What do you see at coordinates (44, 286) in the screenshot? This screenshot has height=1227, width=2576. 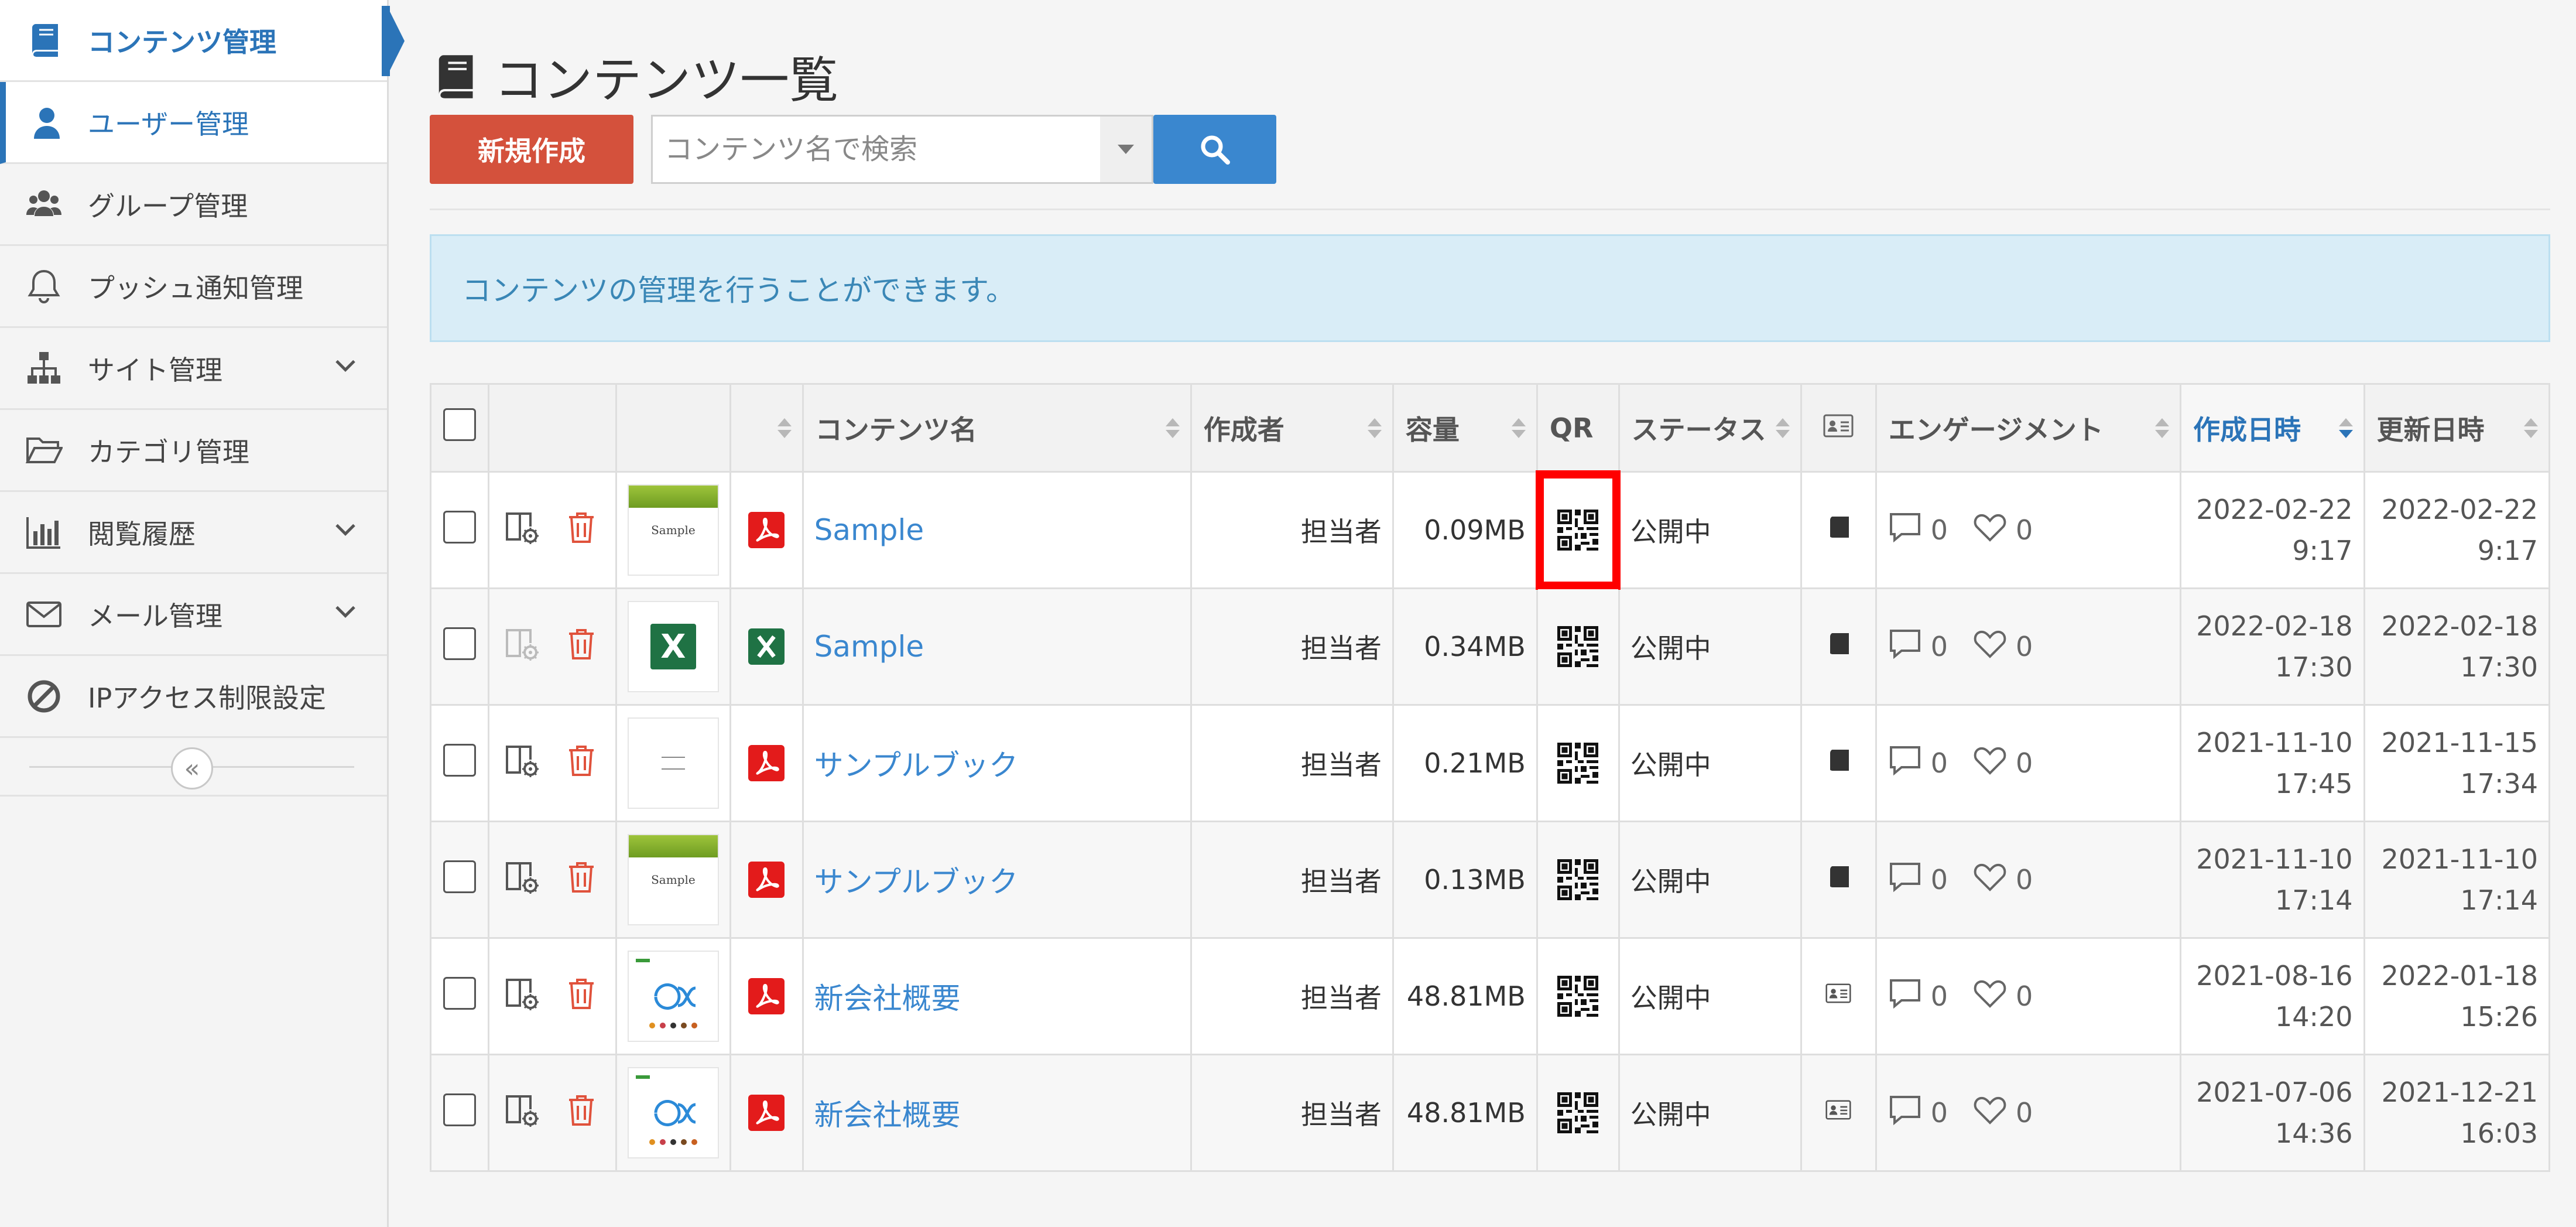 I see `bell-icon` at bounding box center [44, 286].